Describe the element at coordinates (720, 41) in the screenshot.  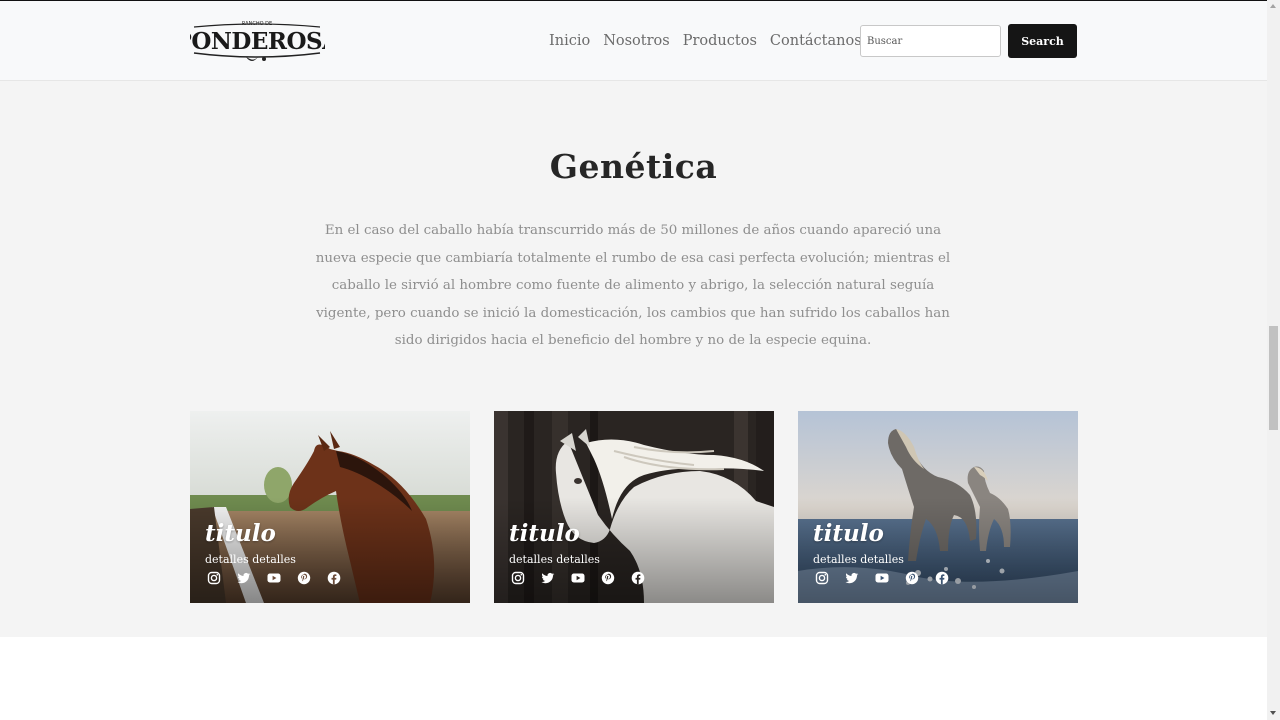
I see `nav-productos: Productos` at that location.